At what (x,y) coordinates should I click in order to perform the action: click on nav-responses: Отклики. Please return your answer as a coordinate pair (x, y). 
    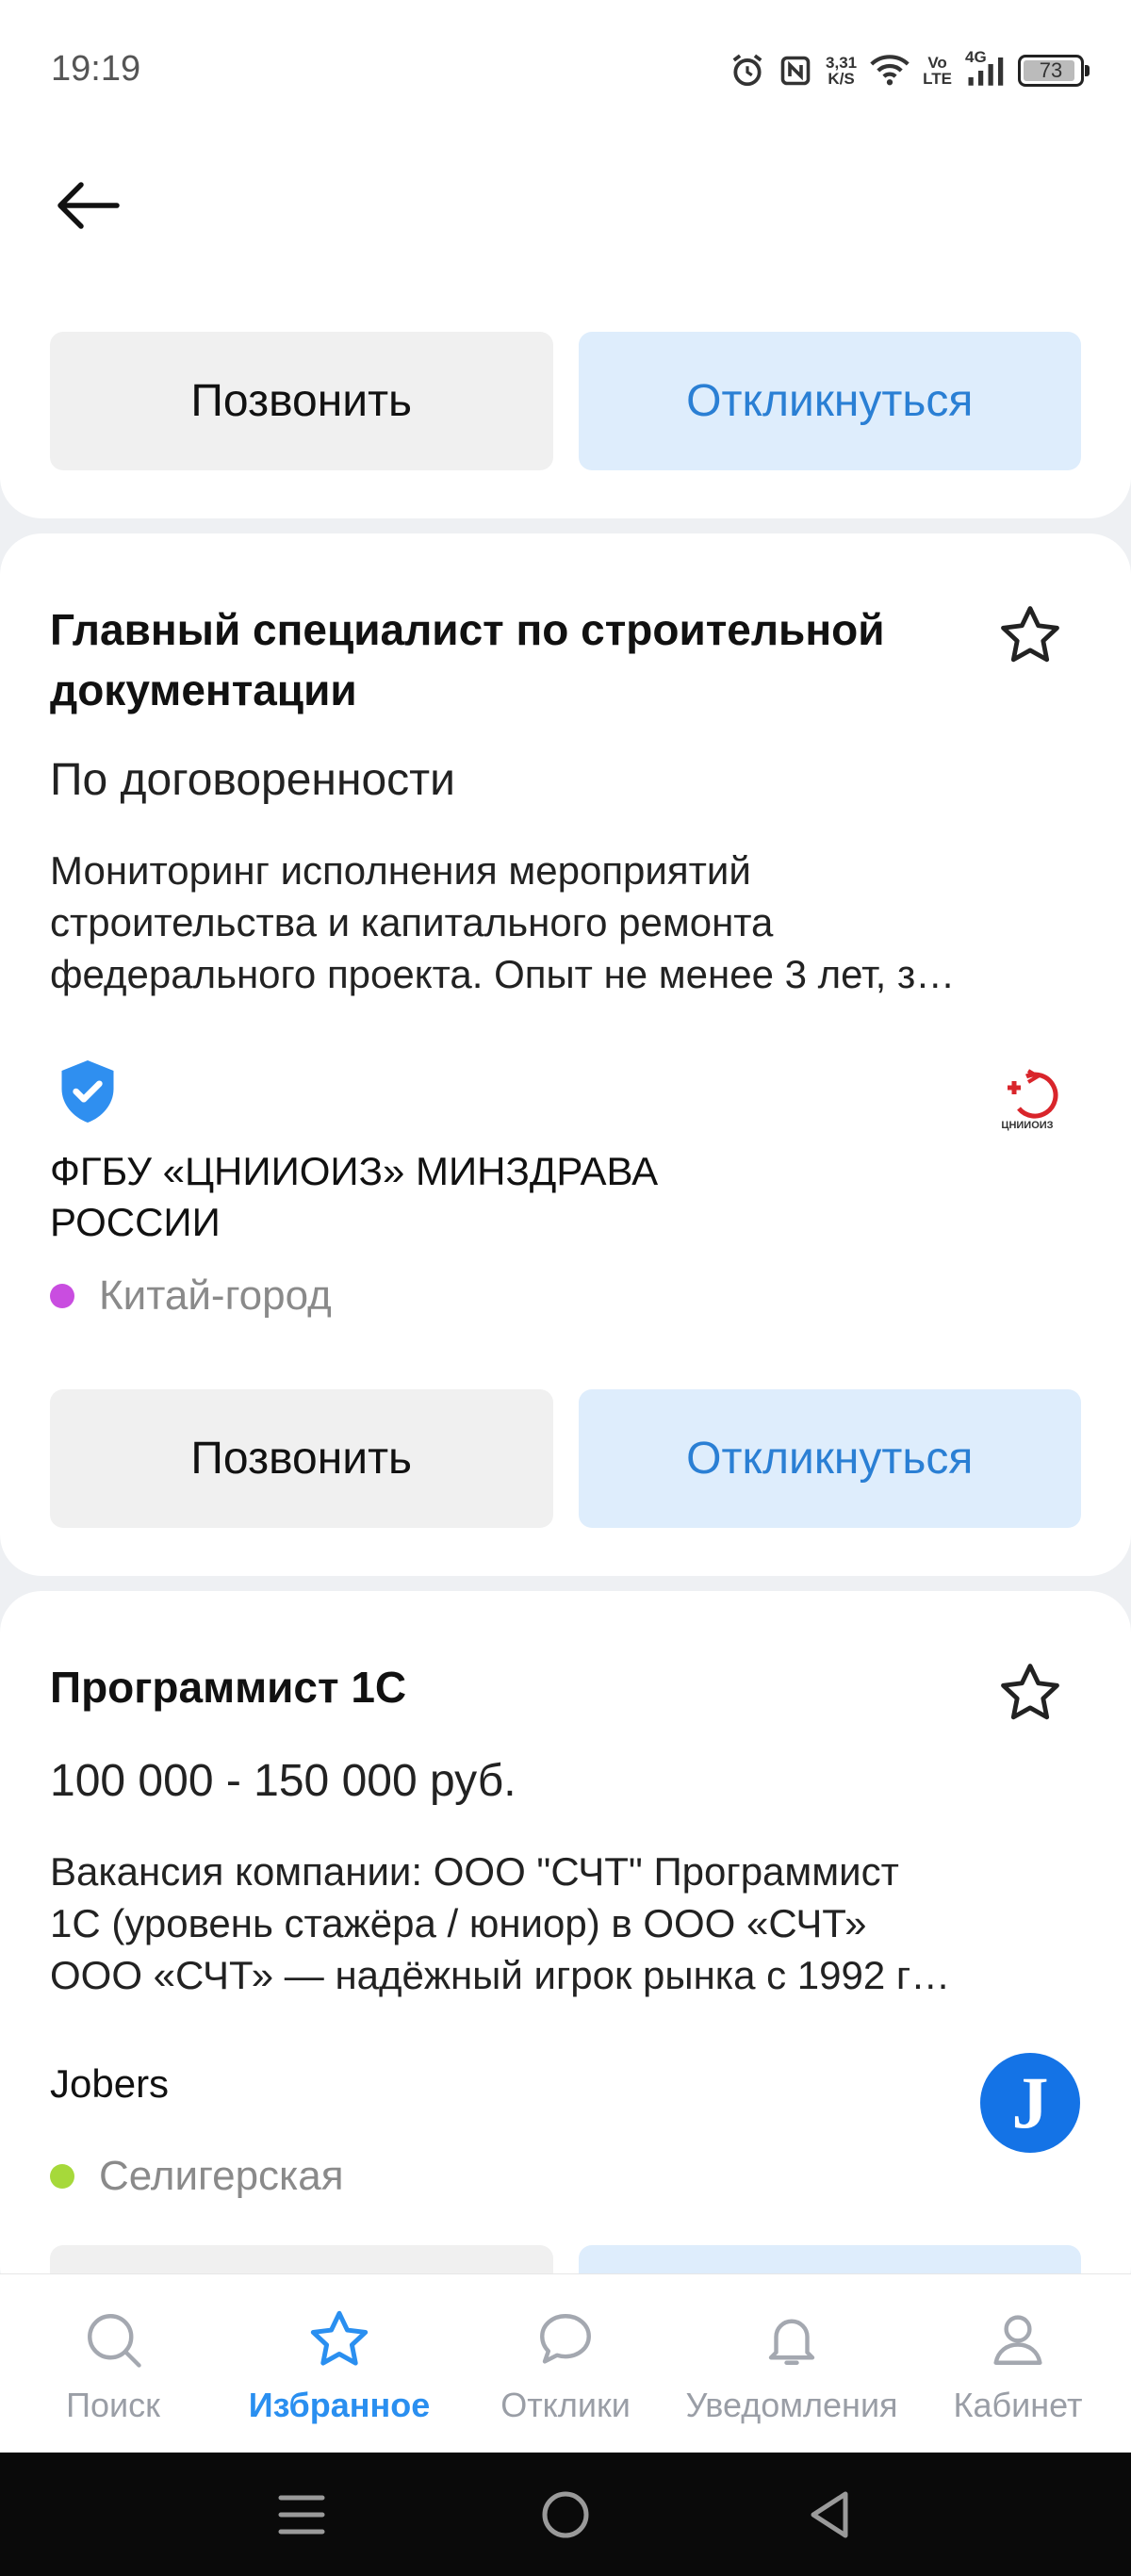
    Looking at the image, I should click on (566, 2363).